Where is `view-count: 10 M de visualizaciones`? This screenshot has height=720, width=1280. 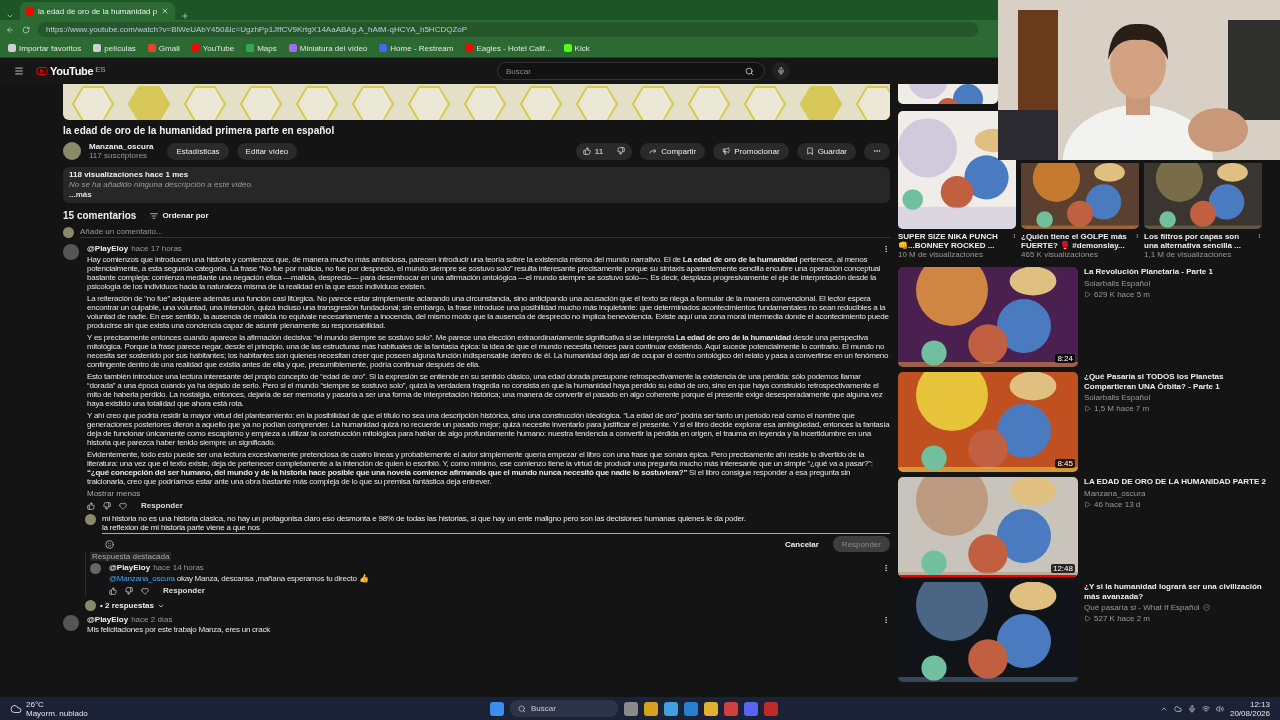
view-count: 10 M de visualizaciones is located at coordinates (941, 254).